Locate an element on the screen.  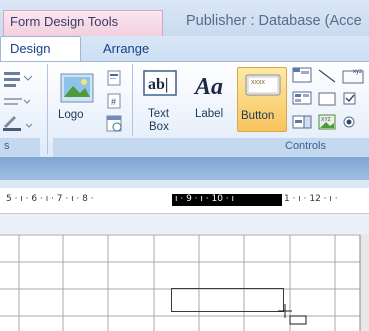
contextual-tab-label: Form Design Tools is located at coordinates (64, 21).